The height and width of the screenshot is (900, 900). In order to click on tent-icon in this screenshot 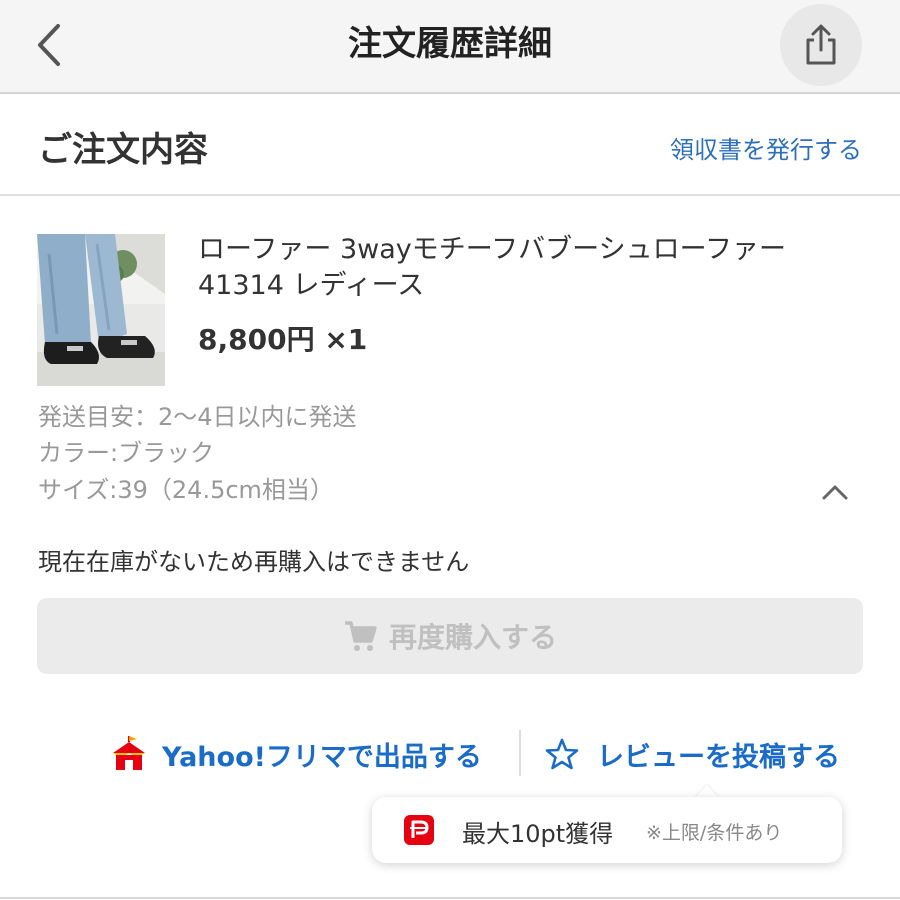, I will do `click(129, 753)`.